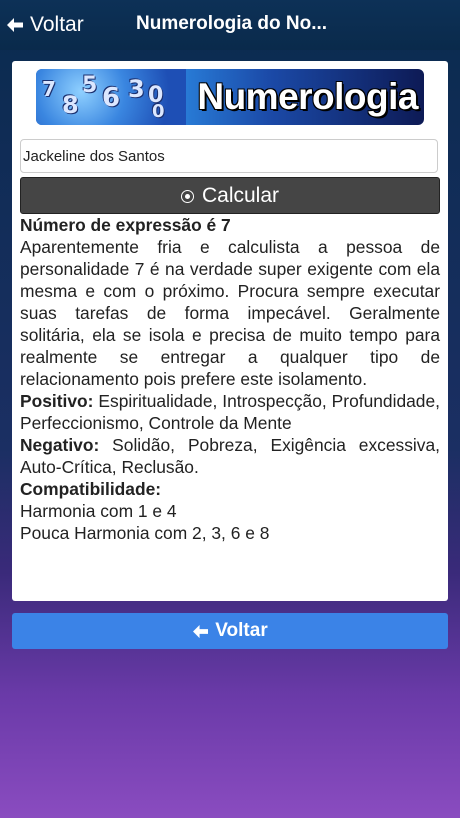  Describe the element at coordinates (70, 105) in the screenshot. I see `banner-digit: 8` at that location.